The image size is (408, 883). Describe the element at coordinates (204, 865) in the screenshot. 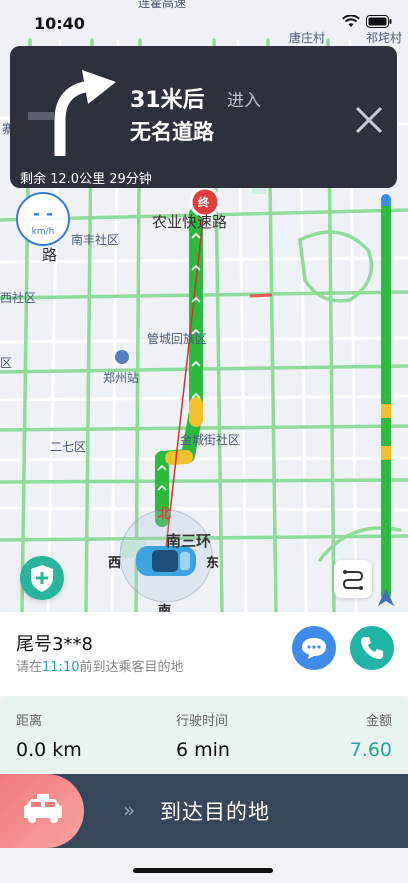

I see `home-area` at that location.